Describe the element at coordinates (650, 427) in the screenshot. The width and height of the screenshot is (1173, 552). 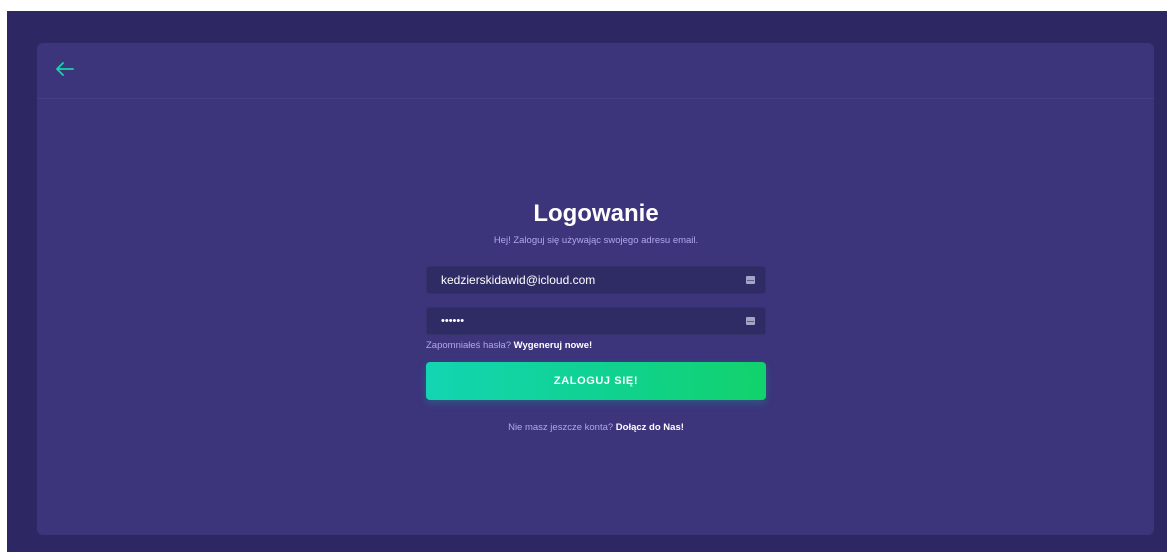
I see `join-us-link: Dołącz do Nas!` at that location.